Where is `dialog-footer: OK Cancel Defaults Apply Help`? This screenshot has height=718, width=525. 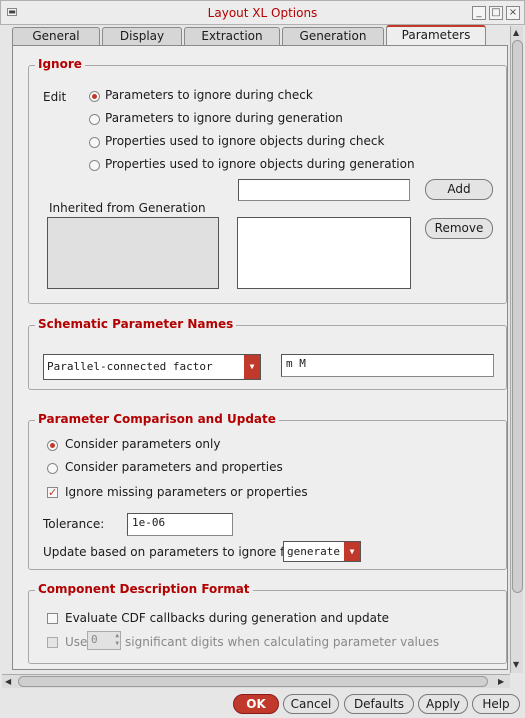 dialog-footer: OK Cancel Defaults Apply Help is located at coordinates (262, 704).